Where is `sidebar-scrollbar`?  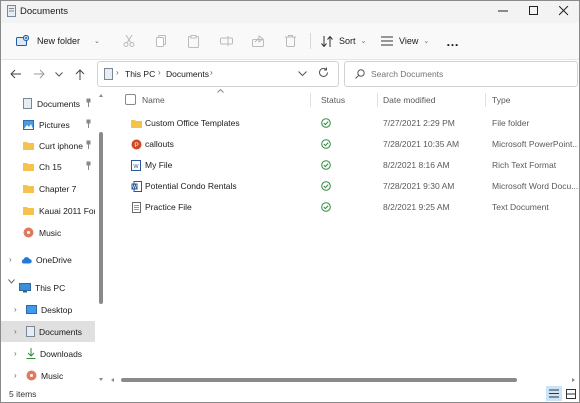
sidebar-scrollbar is located at coordinates (101, 238).